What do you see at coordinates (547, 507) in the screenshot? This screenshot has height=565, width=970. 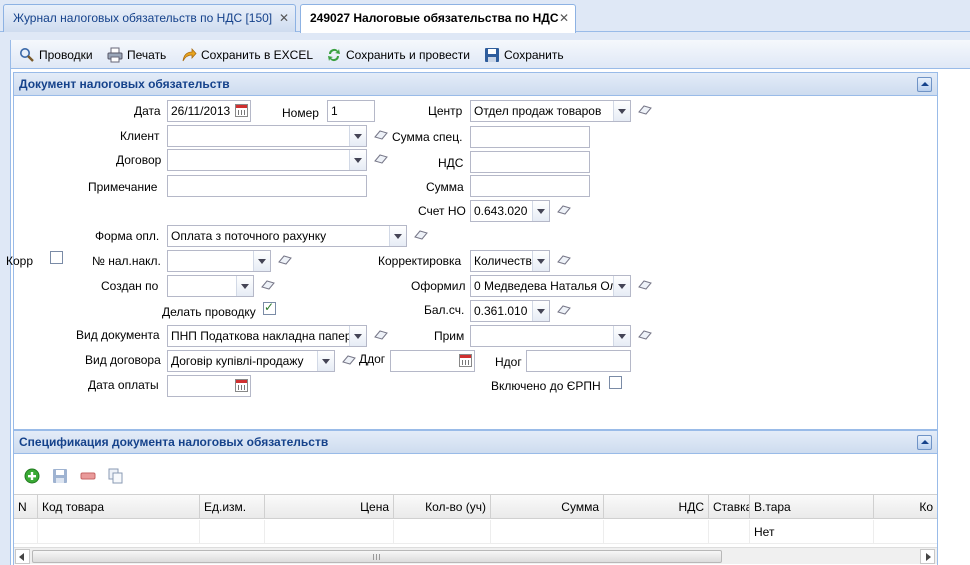 I see `column-header-sum: Сумма` at bounding box center [547, 507].